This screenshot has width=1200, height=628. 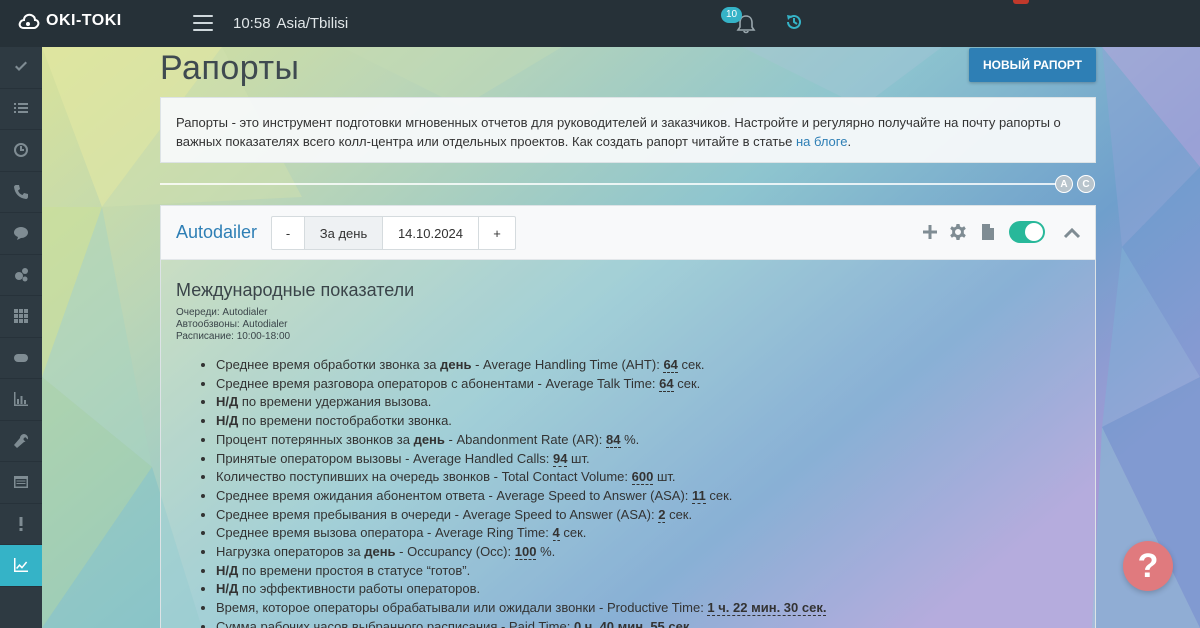 I want to click on export-button, so click(x=988, y=232).